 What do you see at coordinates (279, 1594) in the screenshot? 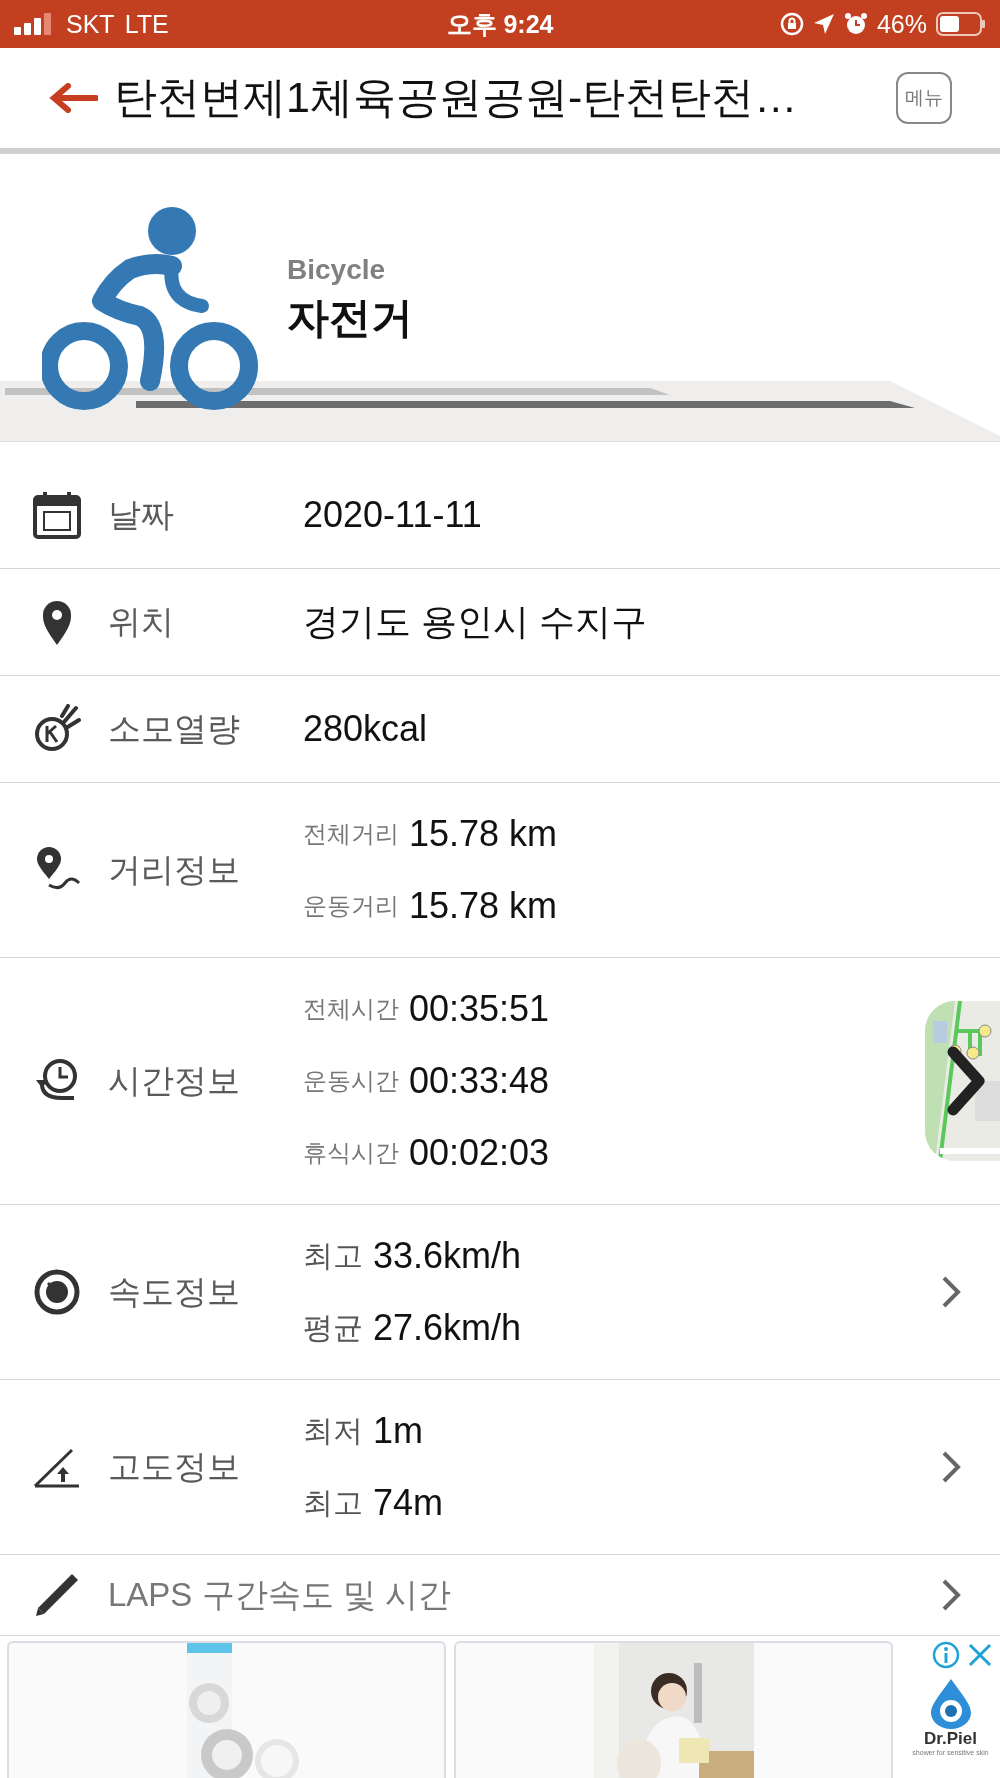
I see `row-label: LAPS 구간속도 및 시간` at bounding box center [279, 1594].